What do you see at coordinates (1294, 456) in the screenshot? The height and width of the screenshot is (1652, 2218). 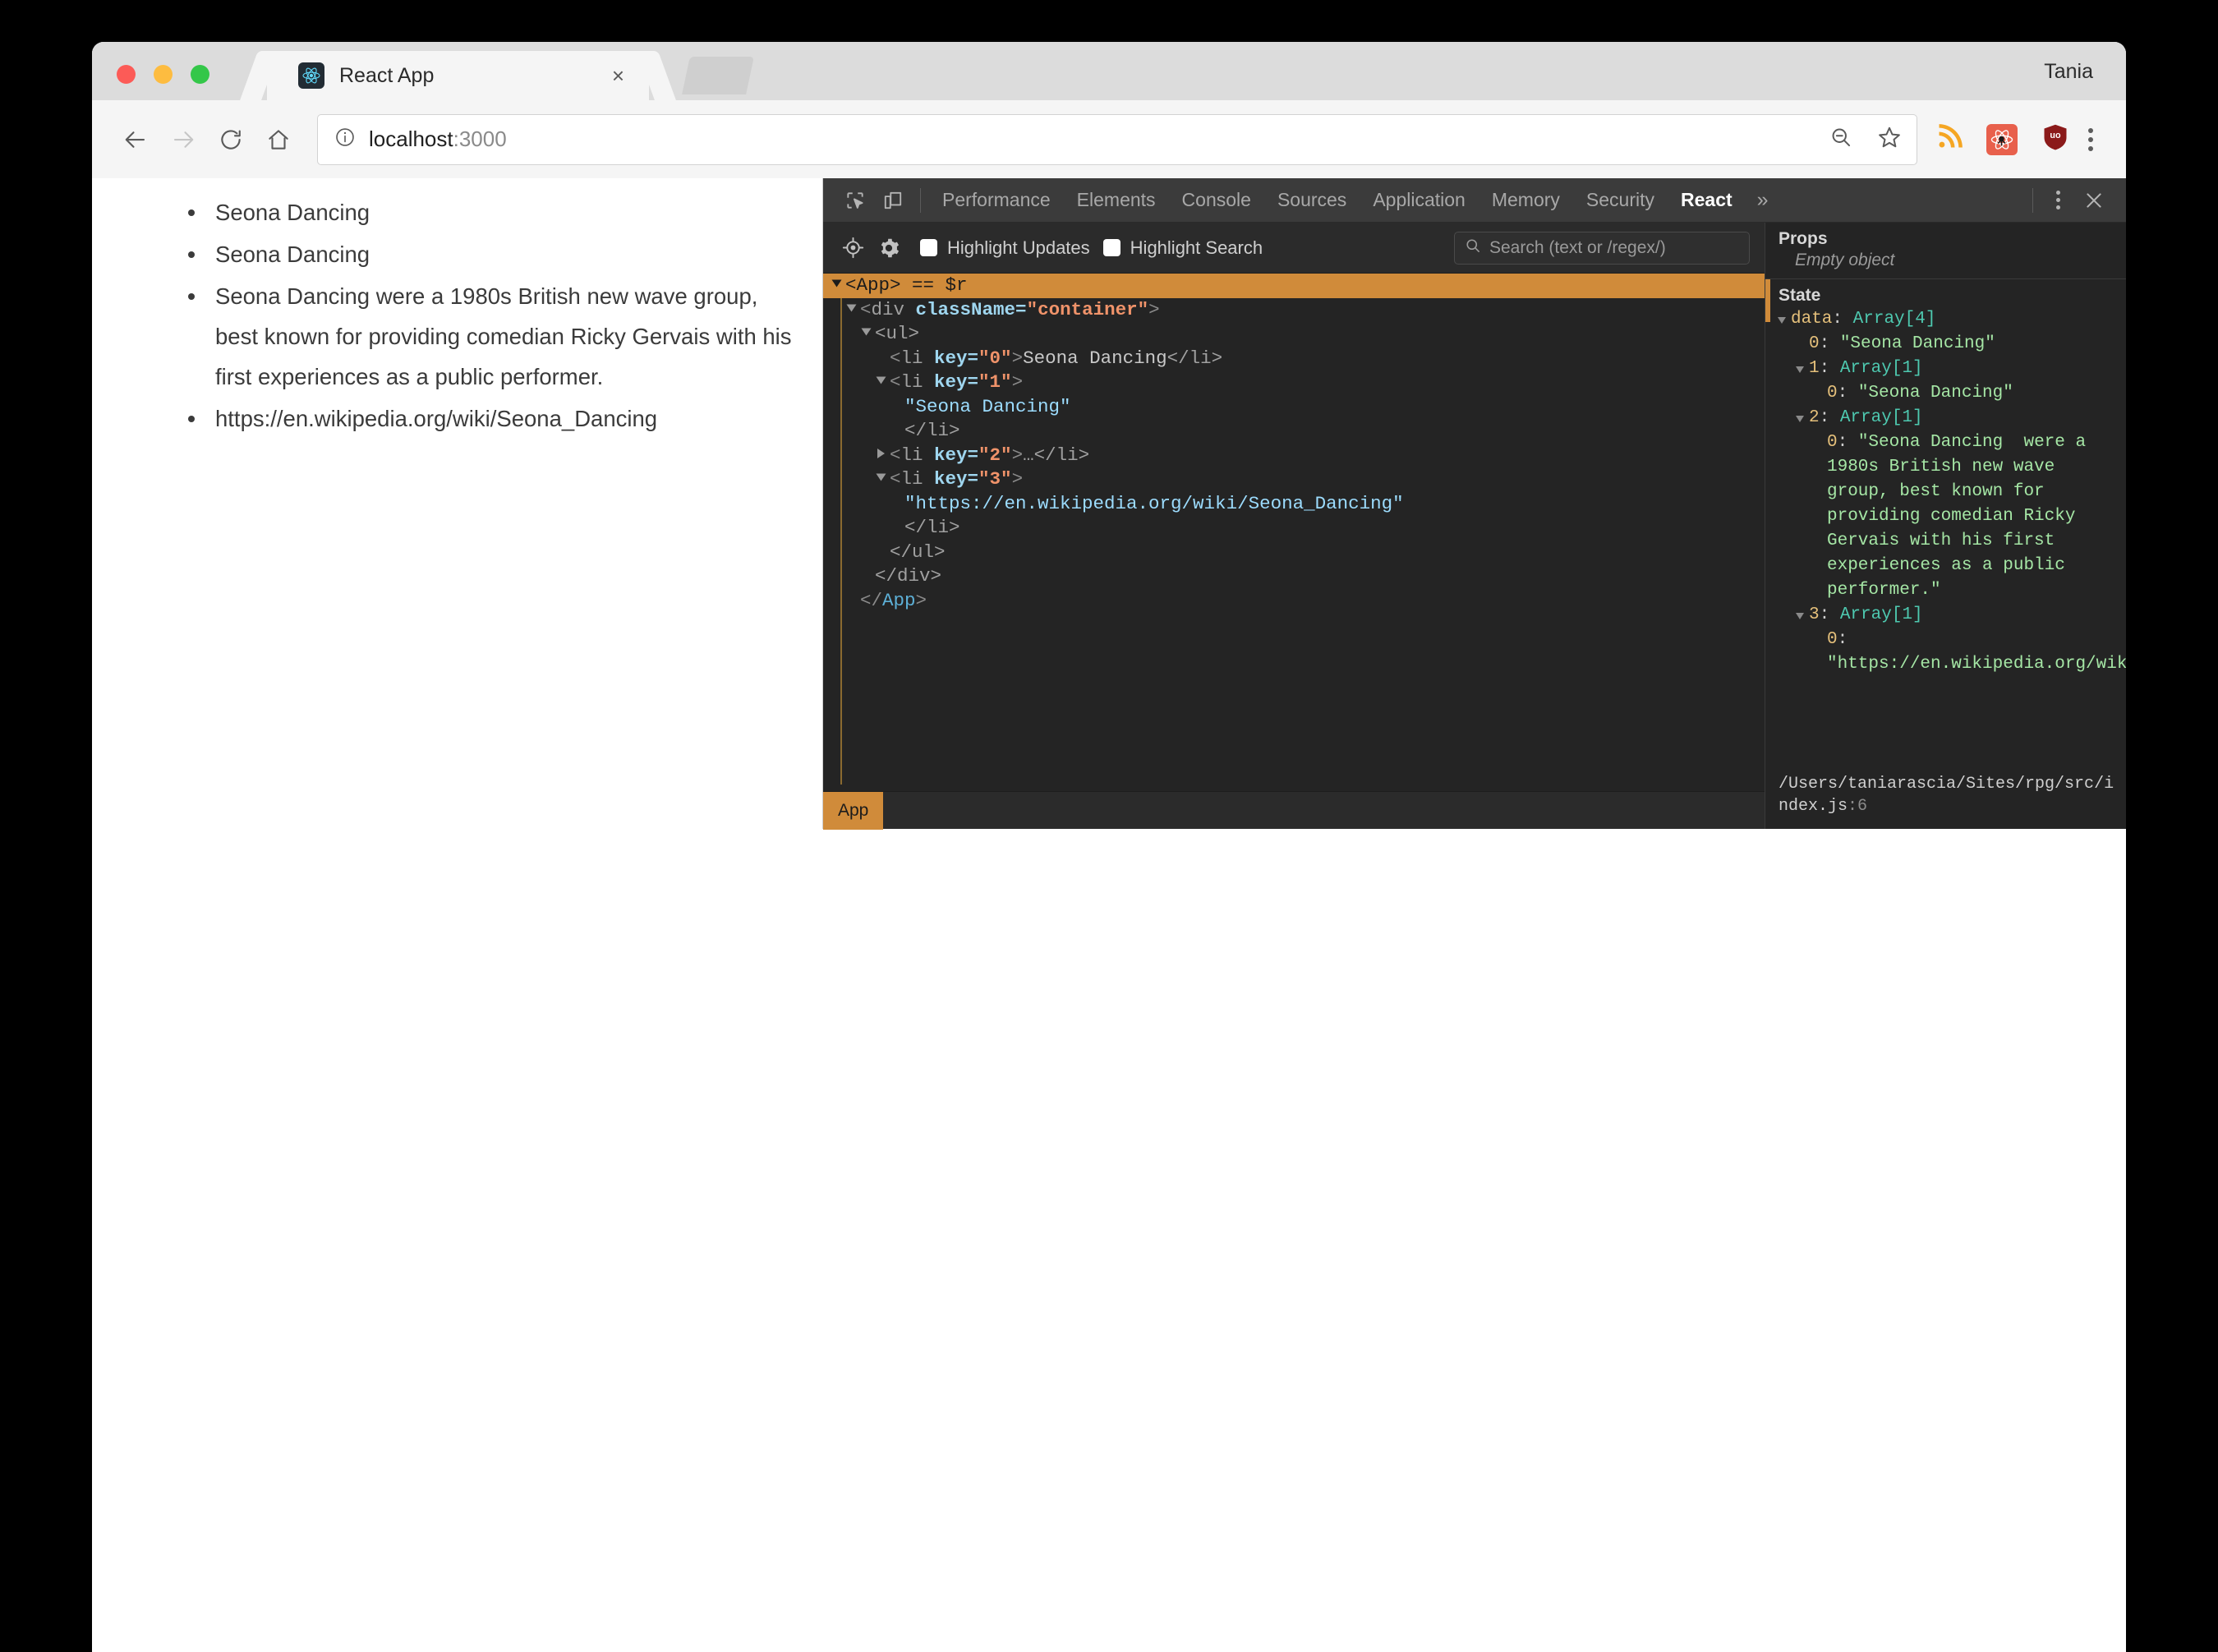 I see `tree-row: <li key="2">…</li>` at bounding box center [1294, 456].